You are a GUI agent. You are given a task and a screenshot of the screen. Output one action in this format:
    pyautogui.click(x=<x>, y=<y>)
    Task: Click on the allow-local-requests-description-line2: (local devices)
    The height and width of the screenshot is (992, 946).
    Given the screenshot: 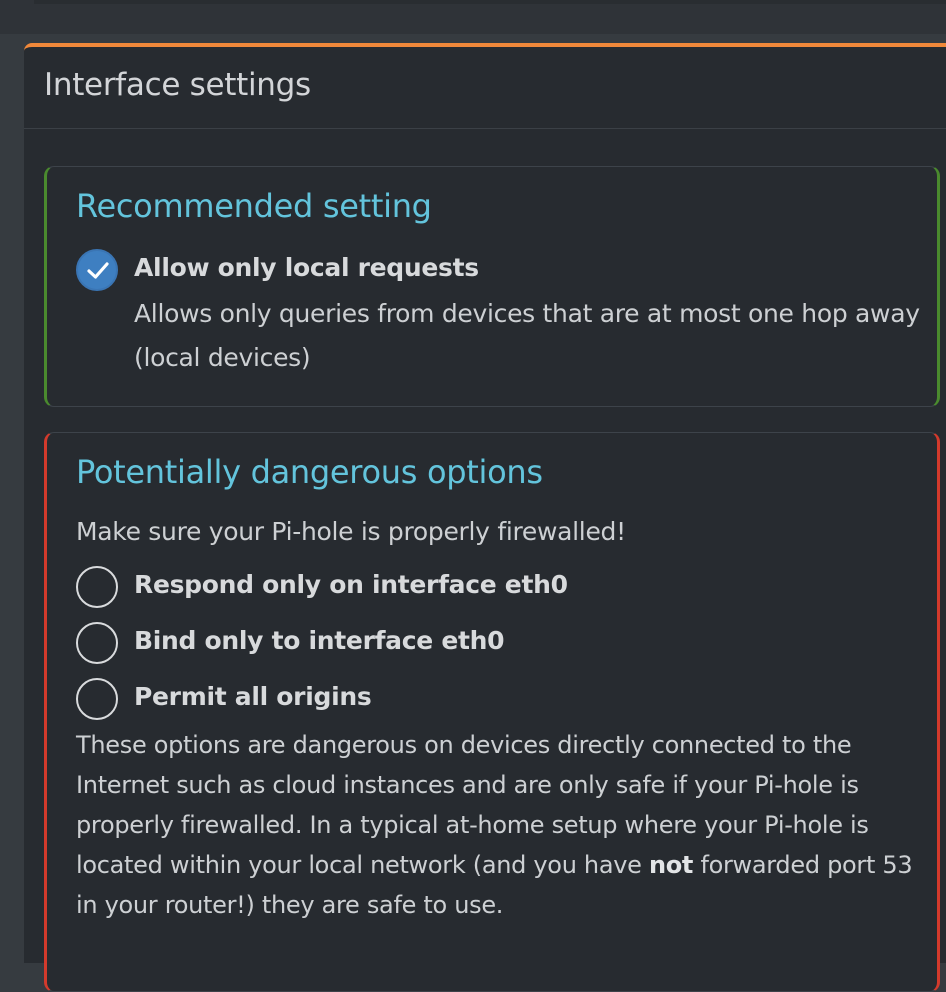 What is the action you would take?
    pyautogui.click(x=222, y=357)
    